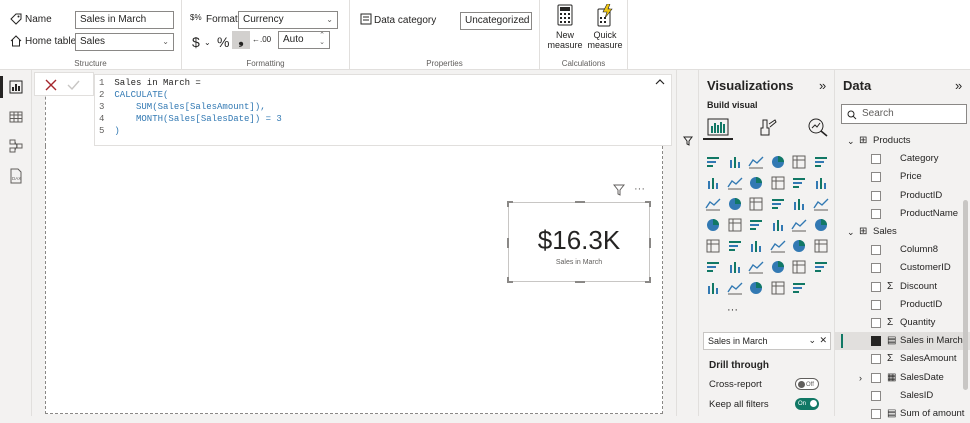 This screenshot has width=970, height=423. What do you see at coordinates (799, 288) in the screenshot?
I see `diamond-icon` at bounding box center [799, 288].